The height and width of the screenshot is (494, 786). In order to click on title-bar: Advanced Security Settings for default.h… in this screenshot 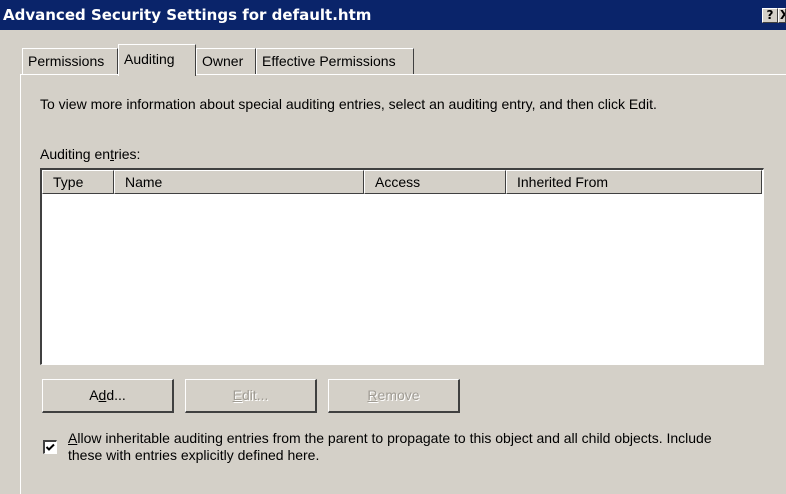, I will do `click(393, 15)`.